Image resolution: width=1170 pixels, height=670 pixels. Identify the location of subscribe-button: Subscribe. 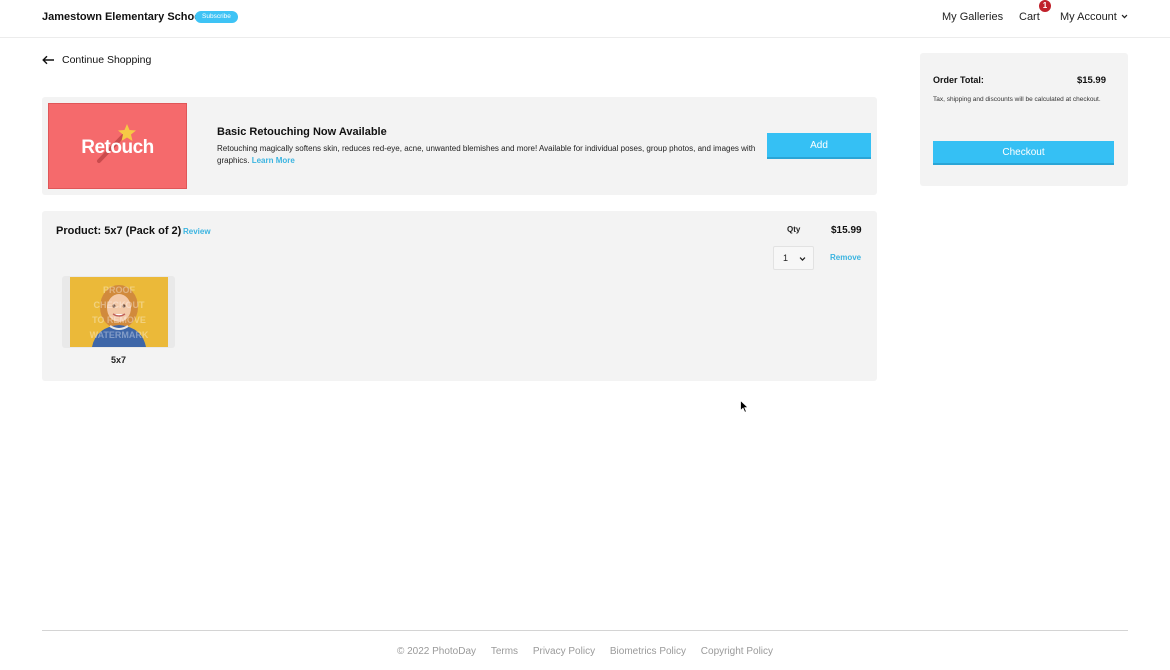
(216, 17).